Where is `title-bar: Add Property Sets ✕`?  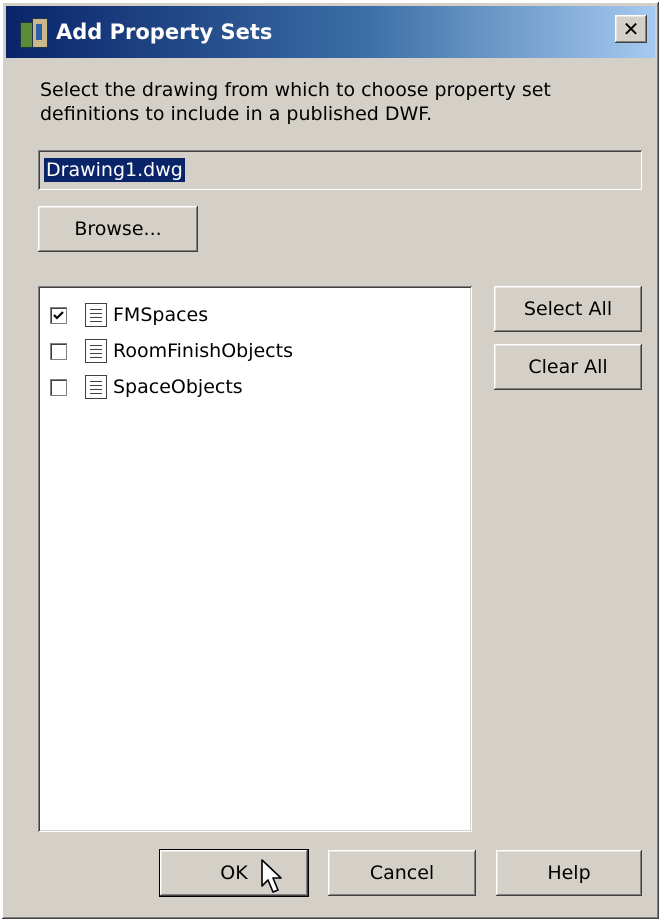 title-bar: Add Property Sets ✕ is located at coordinates (330, 32).